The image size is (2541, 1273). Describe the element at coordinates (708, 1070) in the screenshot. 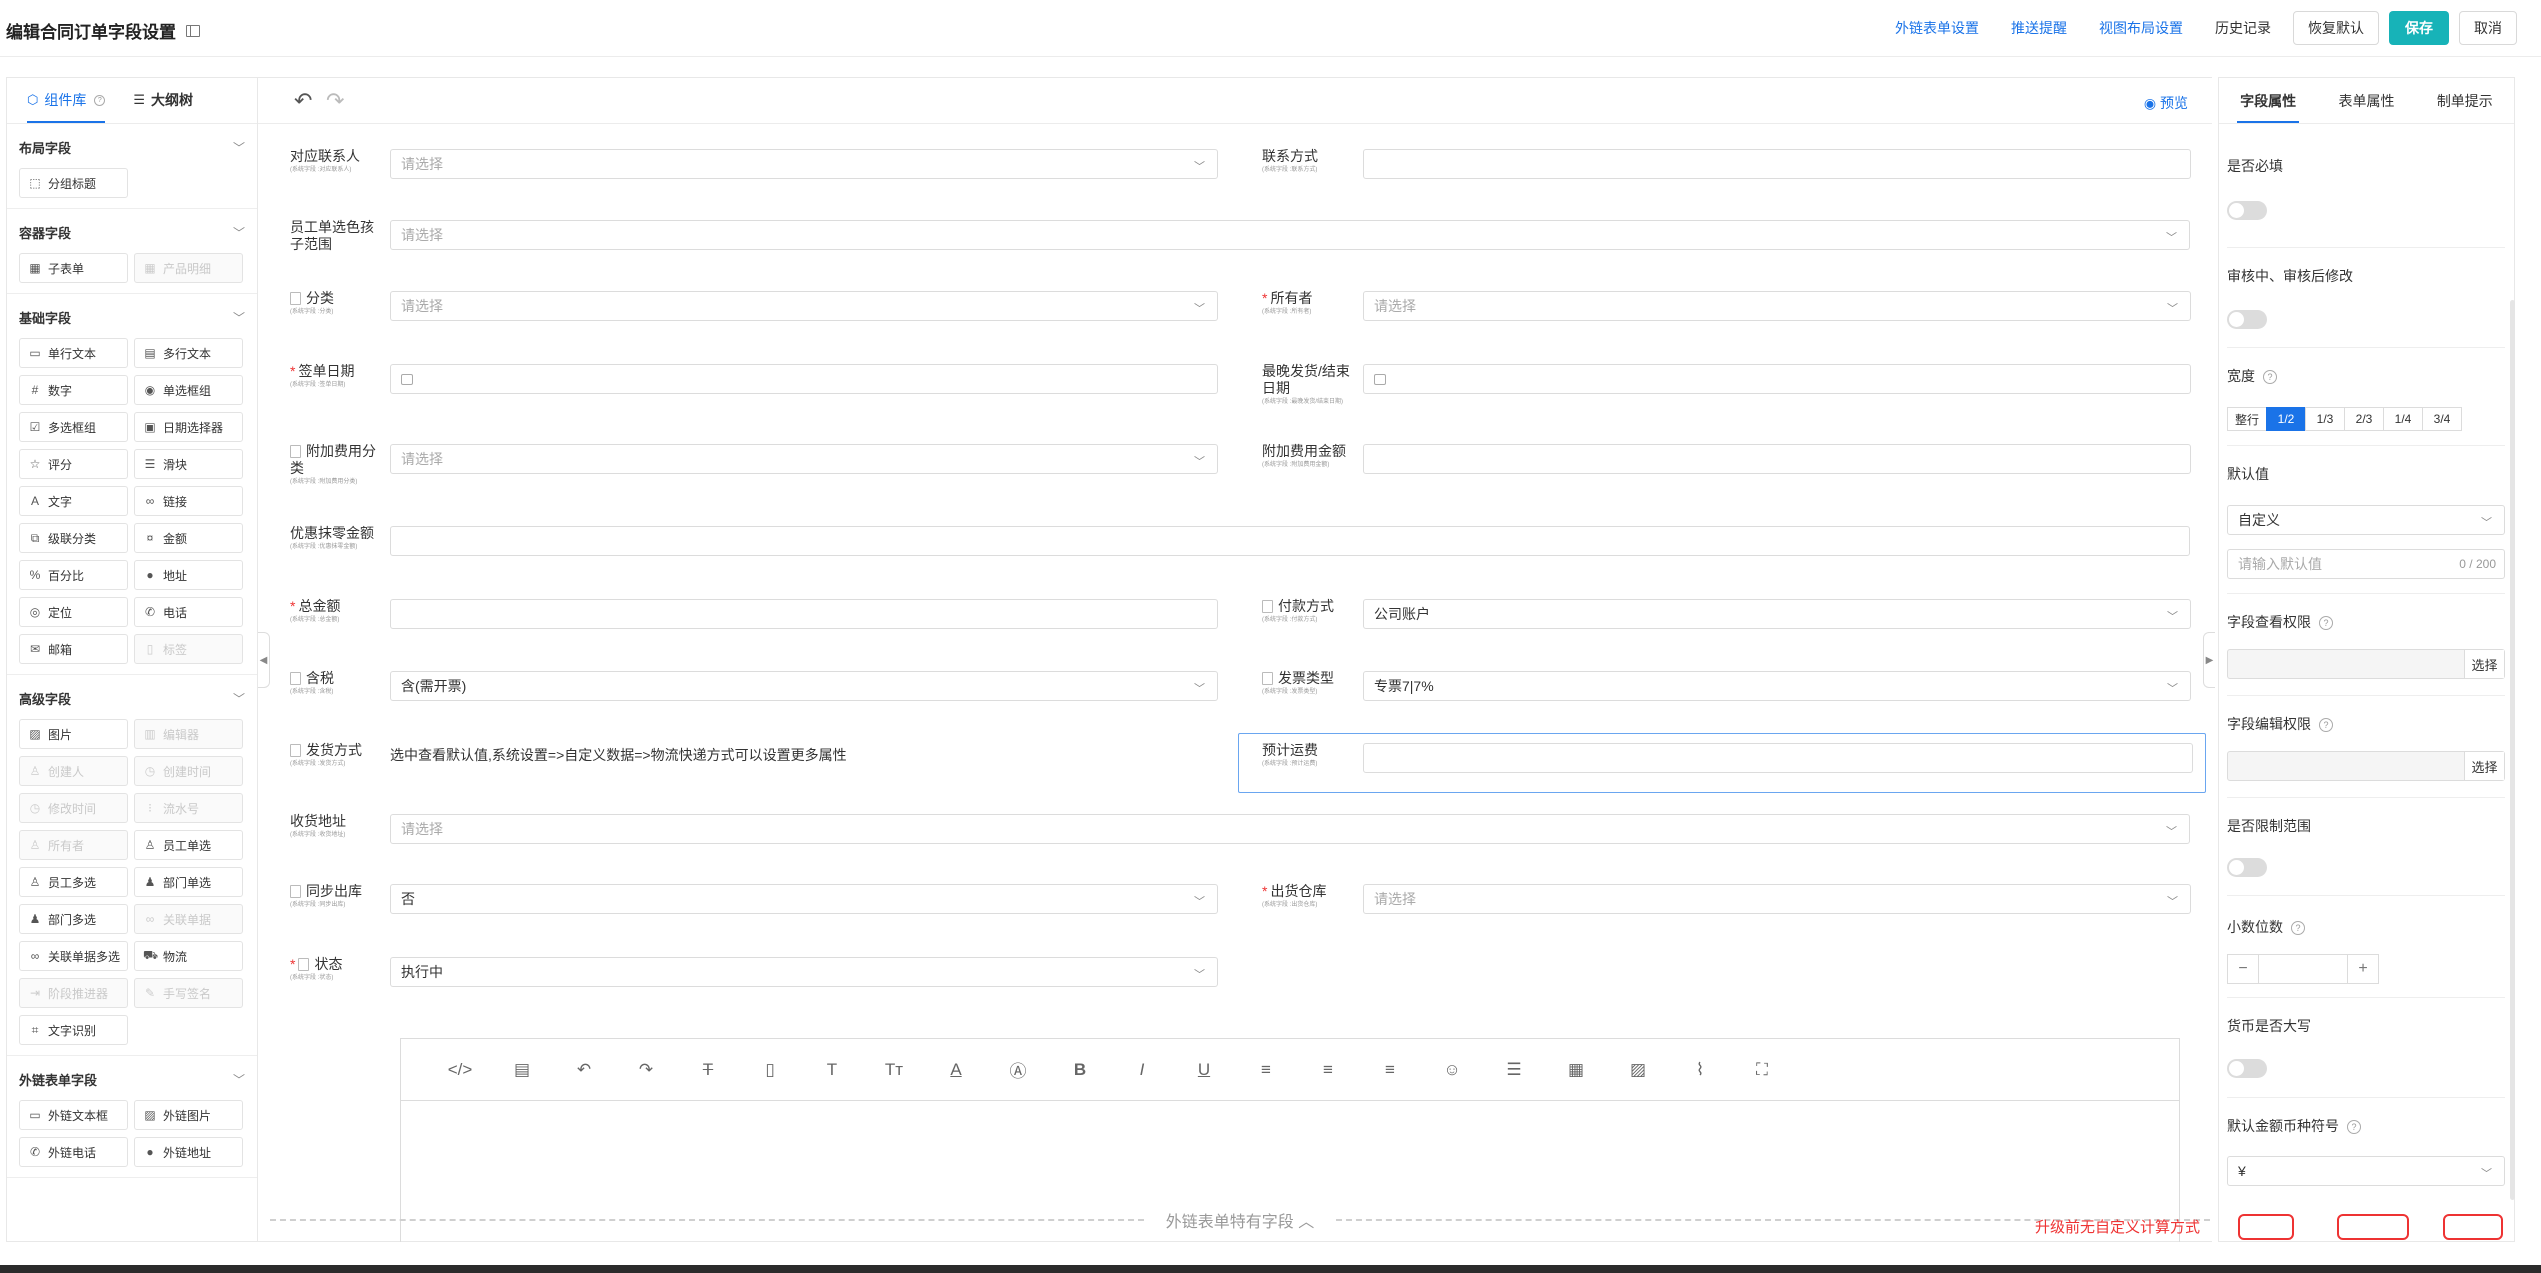

I see `strikethrough-icon: T` at that location.